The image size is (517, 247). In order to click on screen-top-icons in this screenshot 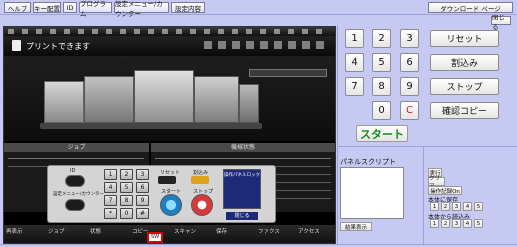, I will do `click(168, 31)`.